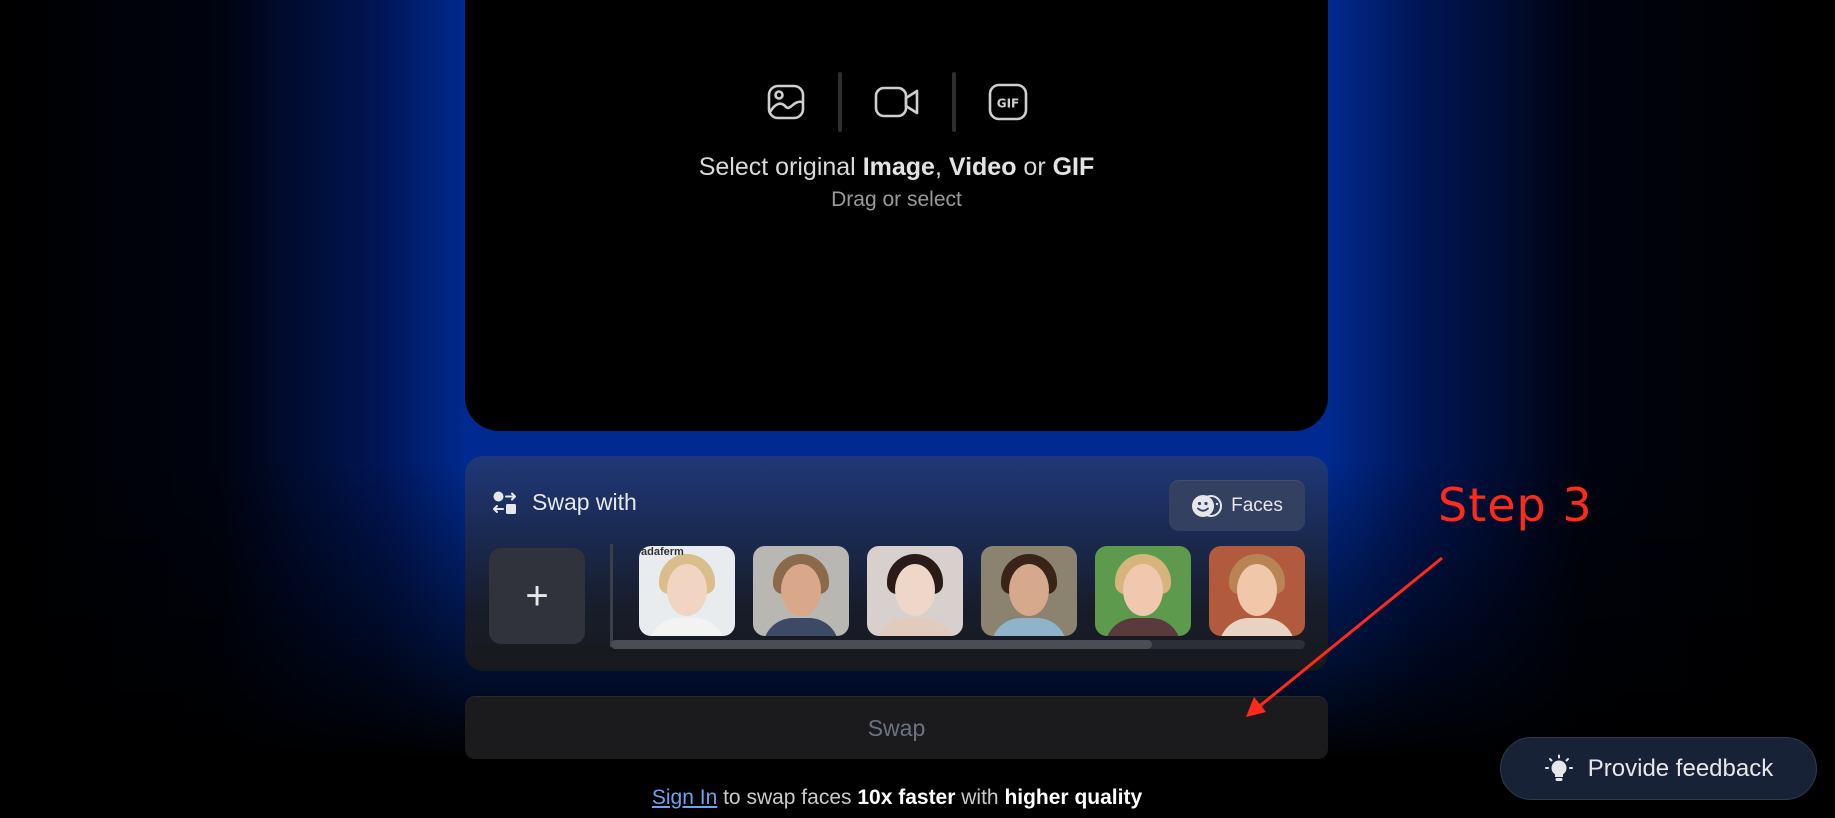 This screenshot has height=818, width=1835. I want to click on provide-feedback-label: Provide feedback, so click(1680, 768).